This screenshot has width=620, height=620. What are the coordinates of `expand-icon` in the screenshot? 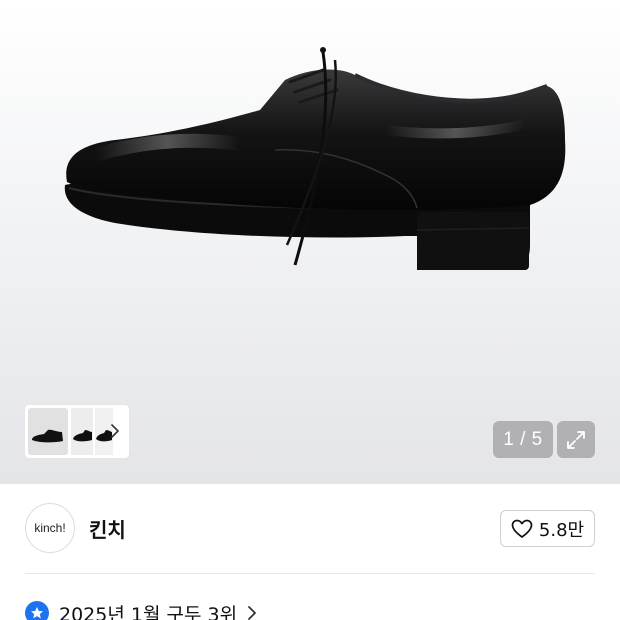 It's located at (576, 439).